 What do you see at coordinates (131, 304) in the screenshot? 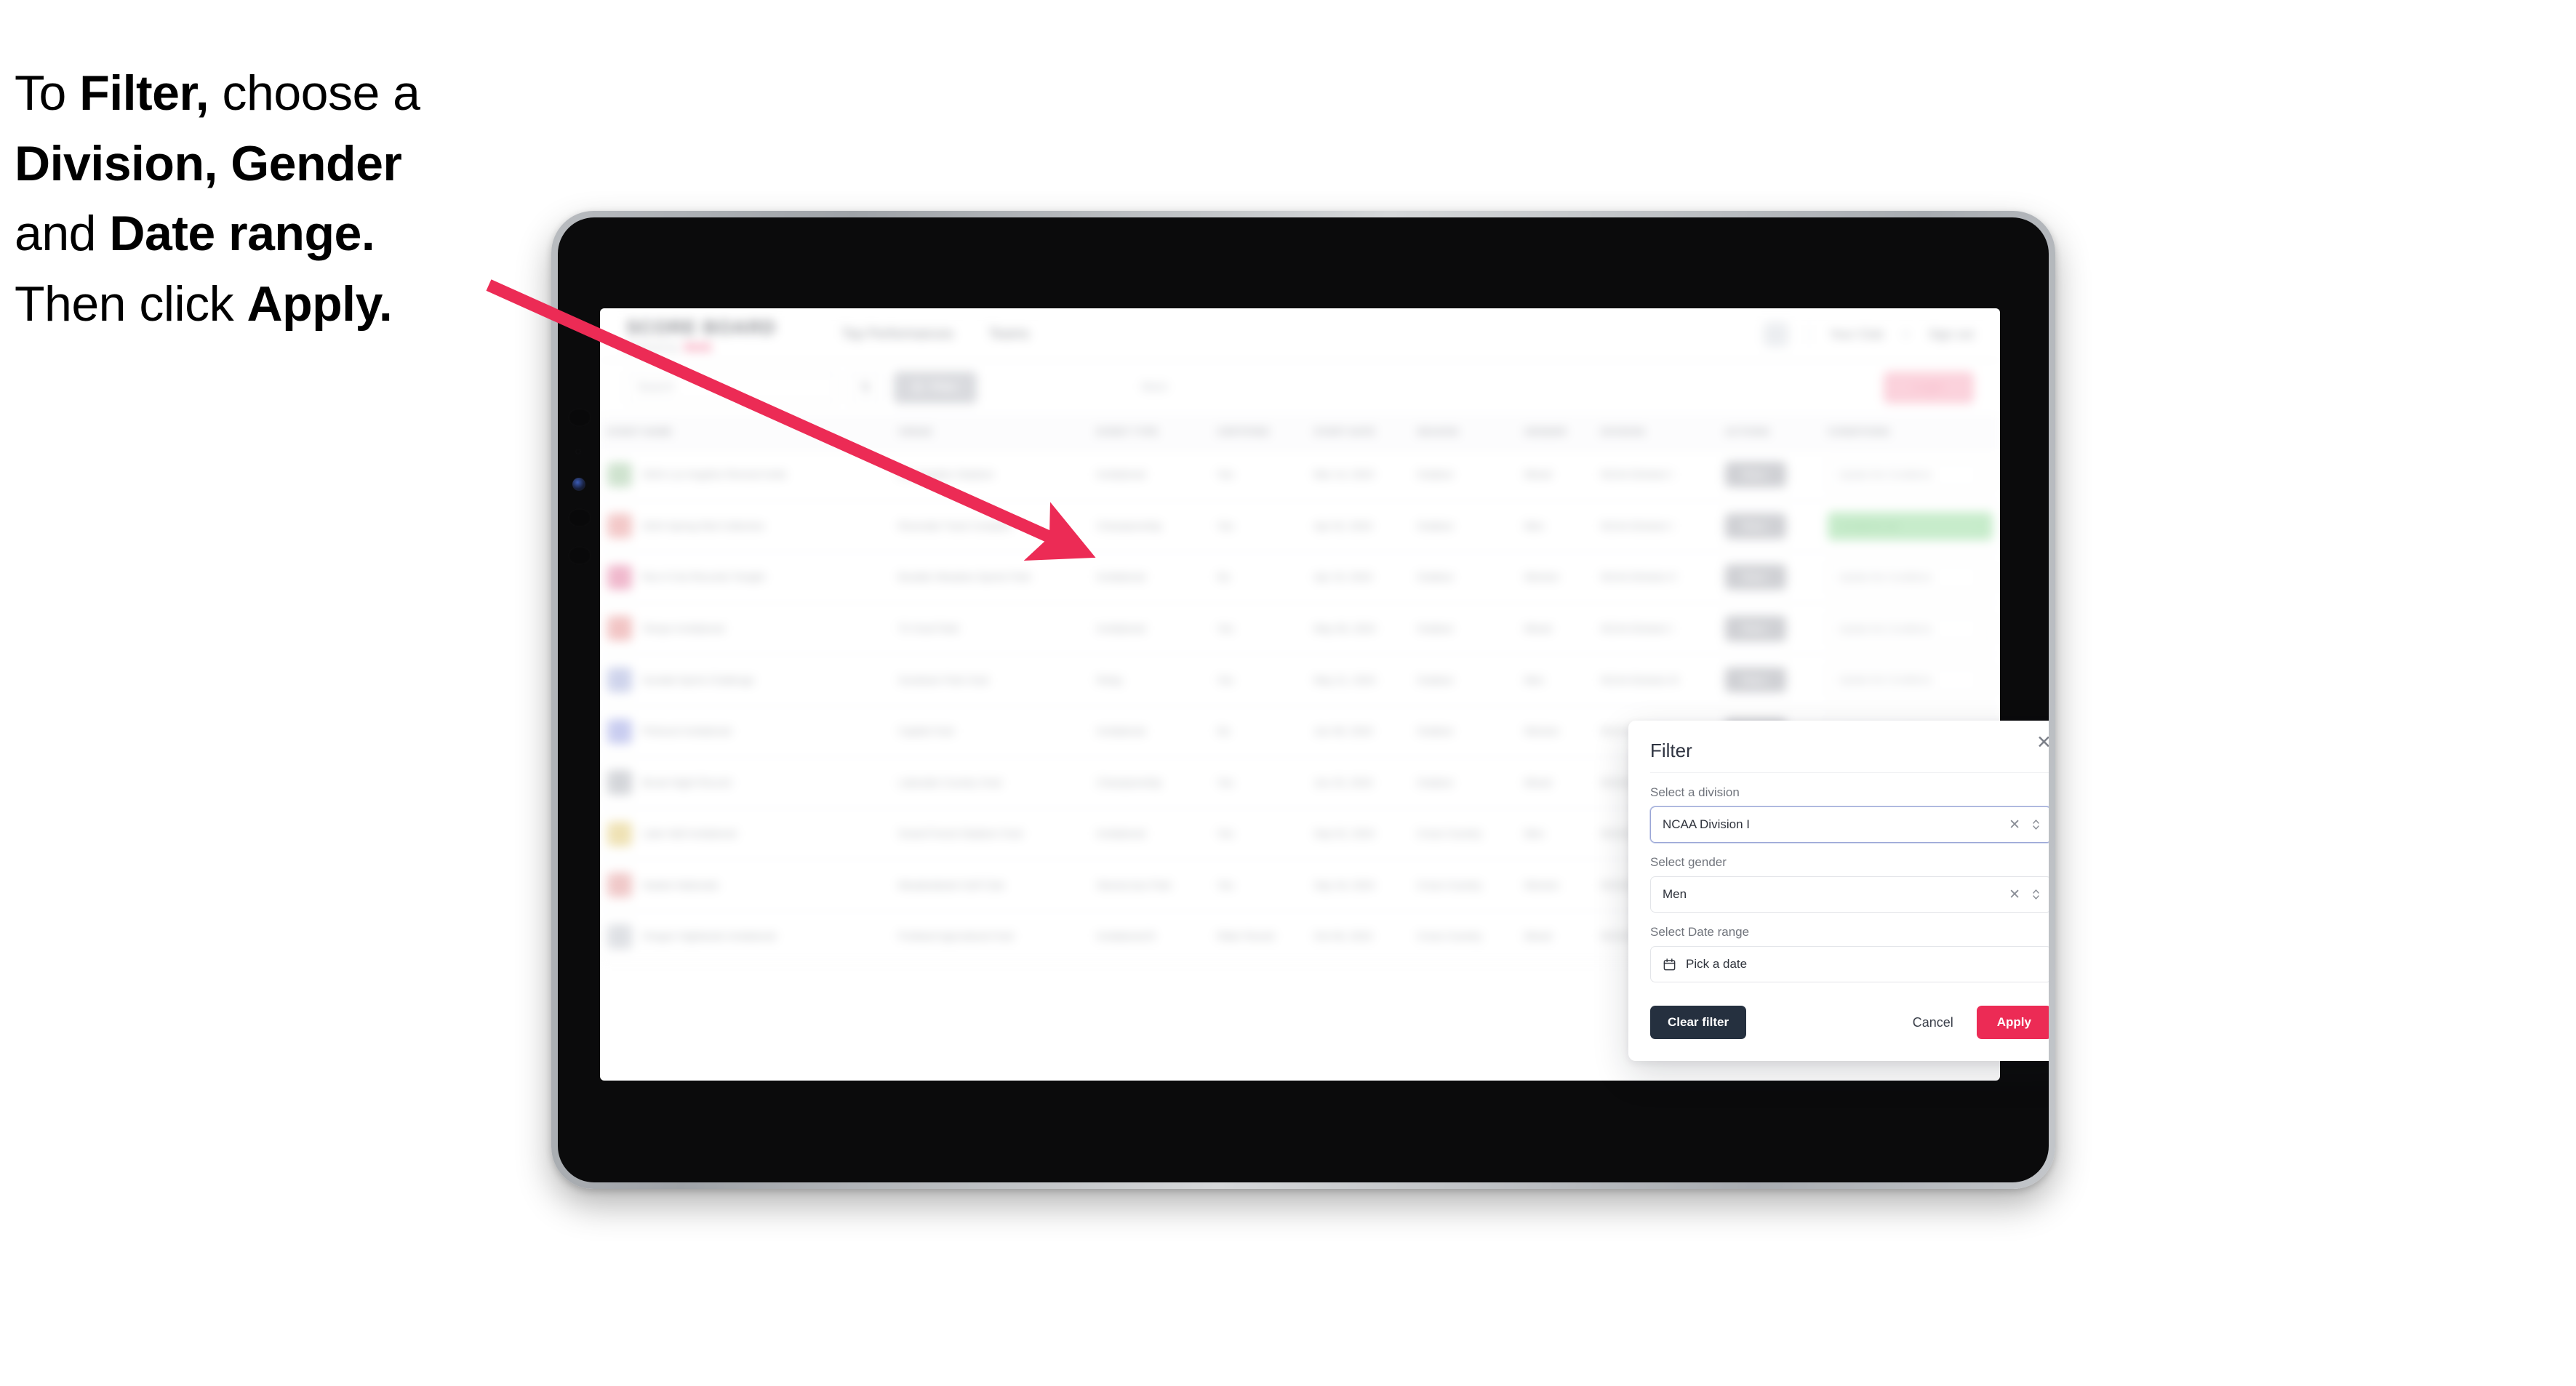
I see `instruction-text: Then click` at bounding box center [131, 304].